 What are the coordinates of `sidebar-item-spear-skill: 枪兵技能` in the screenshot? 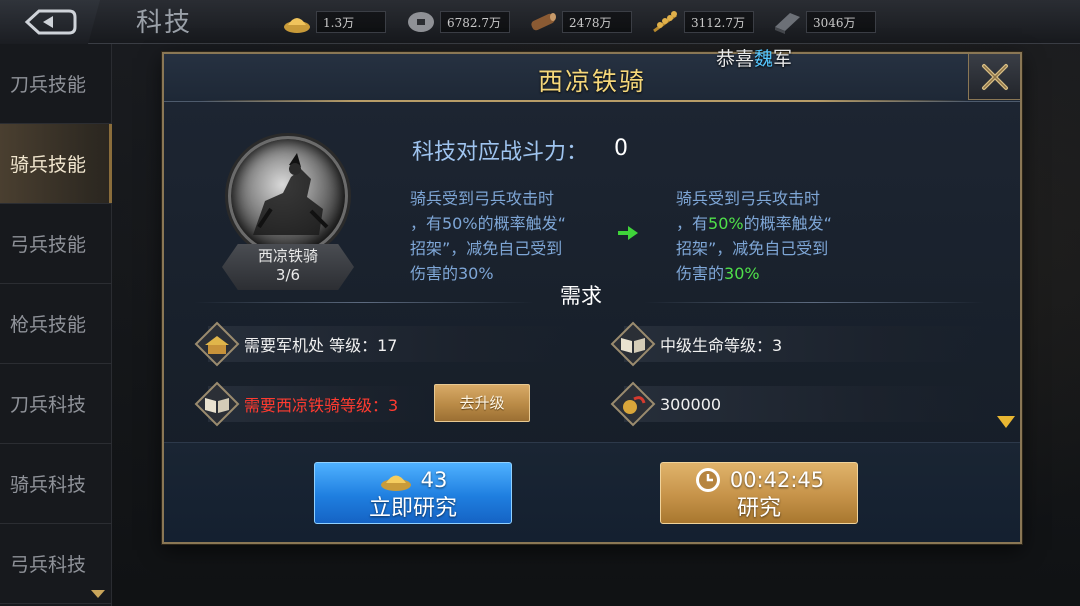 It's located at (56, 324).